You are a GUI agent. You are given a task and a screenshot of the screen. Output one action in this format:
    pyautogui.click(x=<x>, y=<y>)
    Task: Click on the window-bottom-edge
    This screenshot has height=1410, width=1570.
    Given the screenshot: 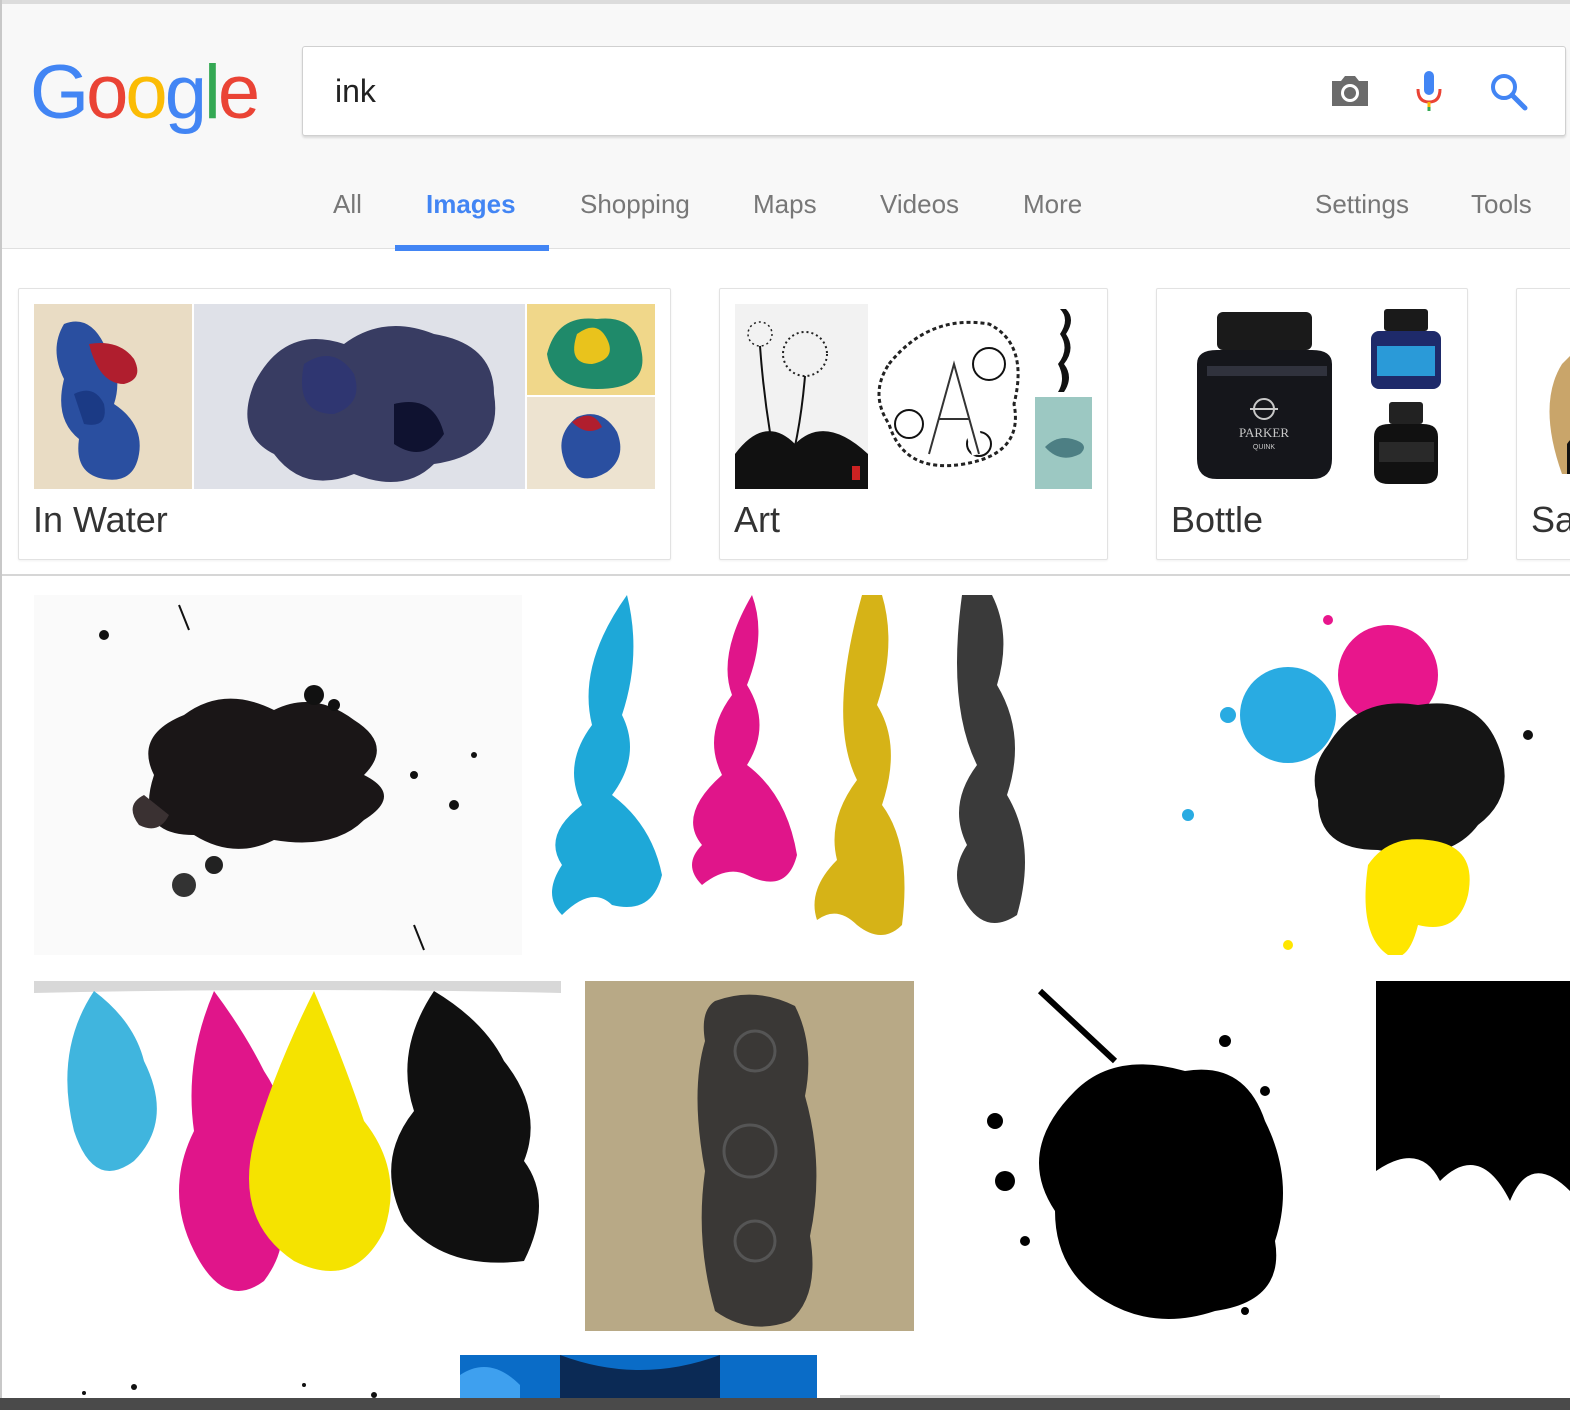 What is the action you would take?
    pyautogui.click(x=785, y=1404)
    